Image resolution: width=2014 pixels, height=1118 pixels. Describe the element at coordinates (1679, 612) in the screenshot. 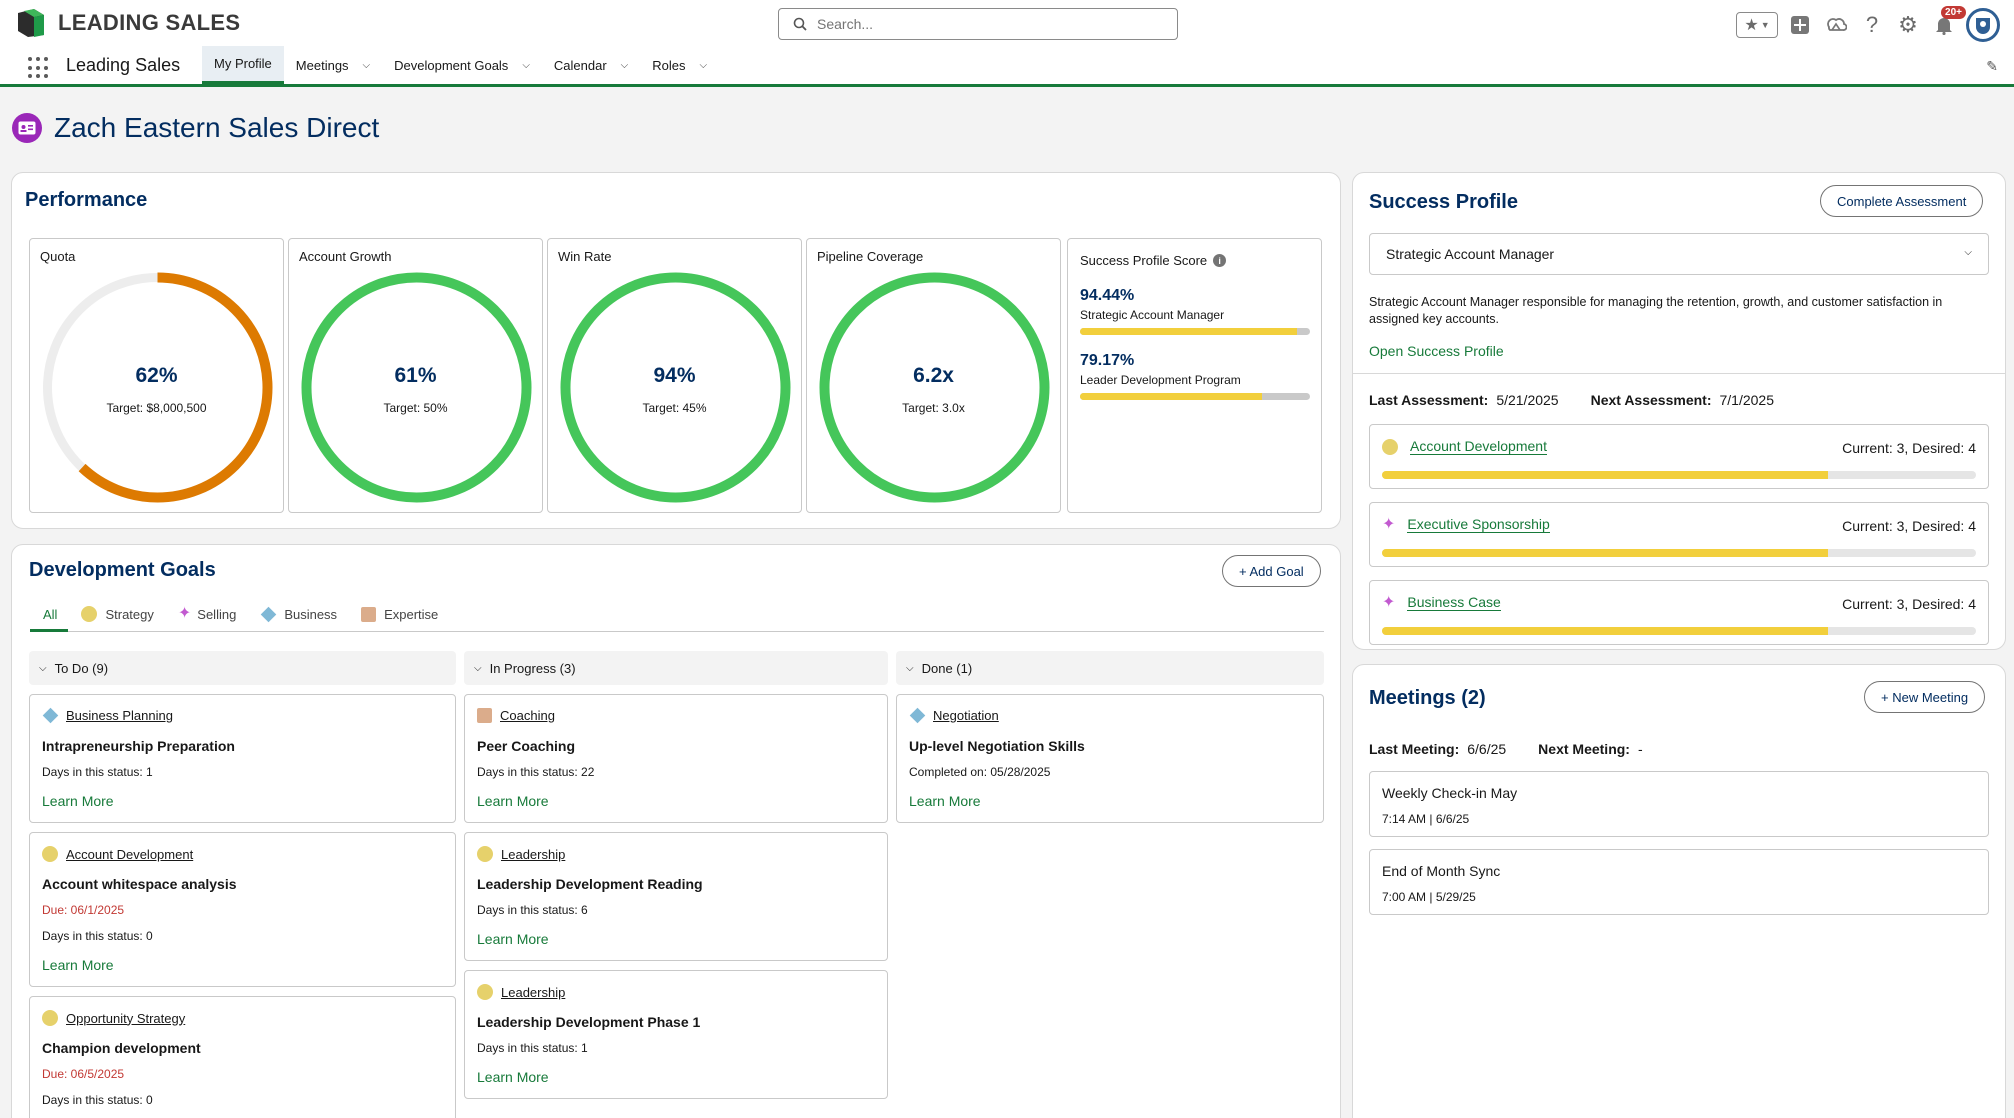

I see `competency-card: ✦ Business Case Current: 3, Desired: 4` at that location.